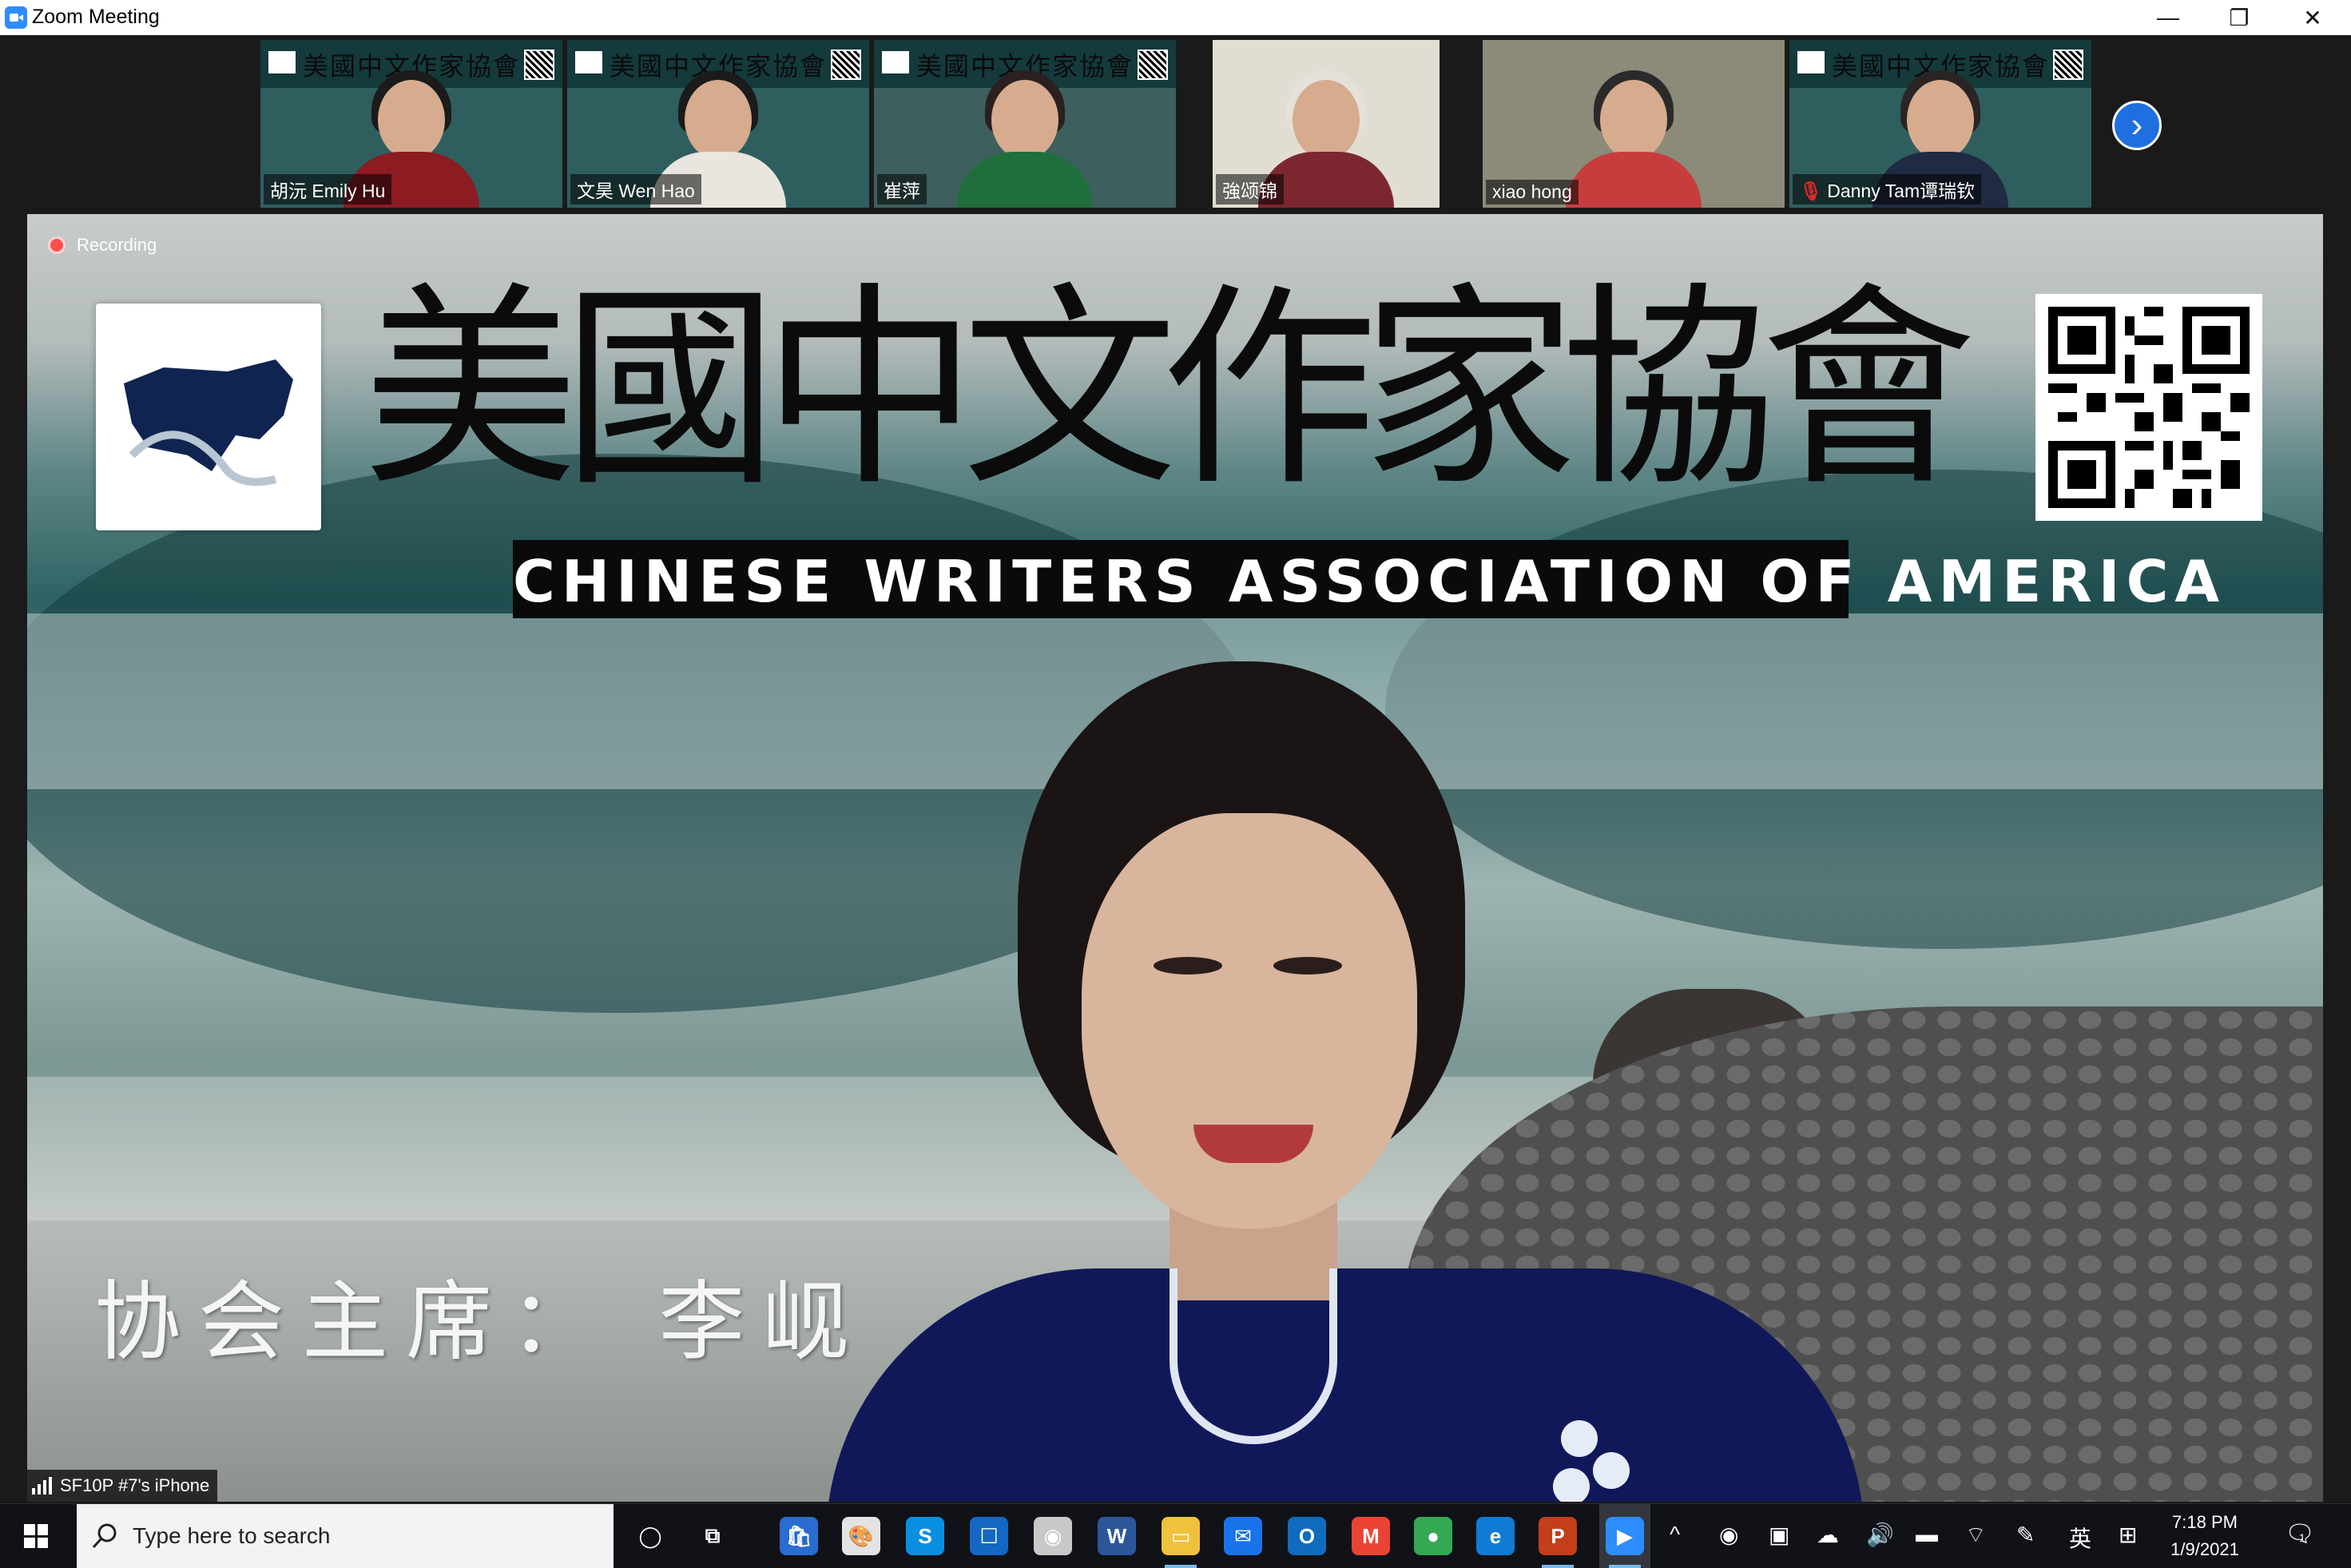 This screenshot has width=2351, height=1568. What do you see at coordinates (1345, 1385) in the screenshot?
I see `speaker-dress` at bounding box center [1345, 1385].